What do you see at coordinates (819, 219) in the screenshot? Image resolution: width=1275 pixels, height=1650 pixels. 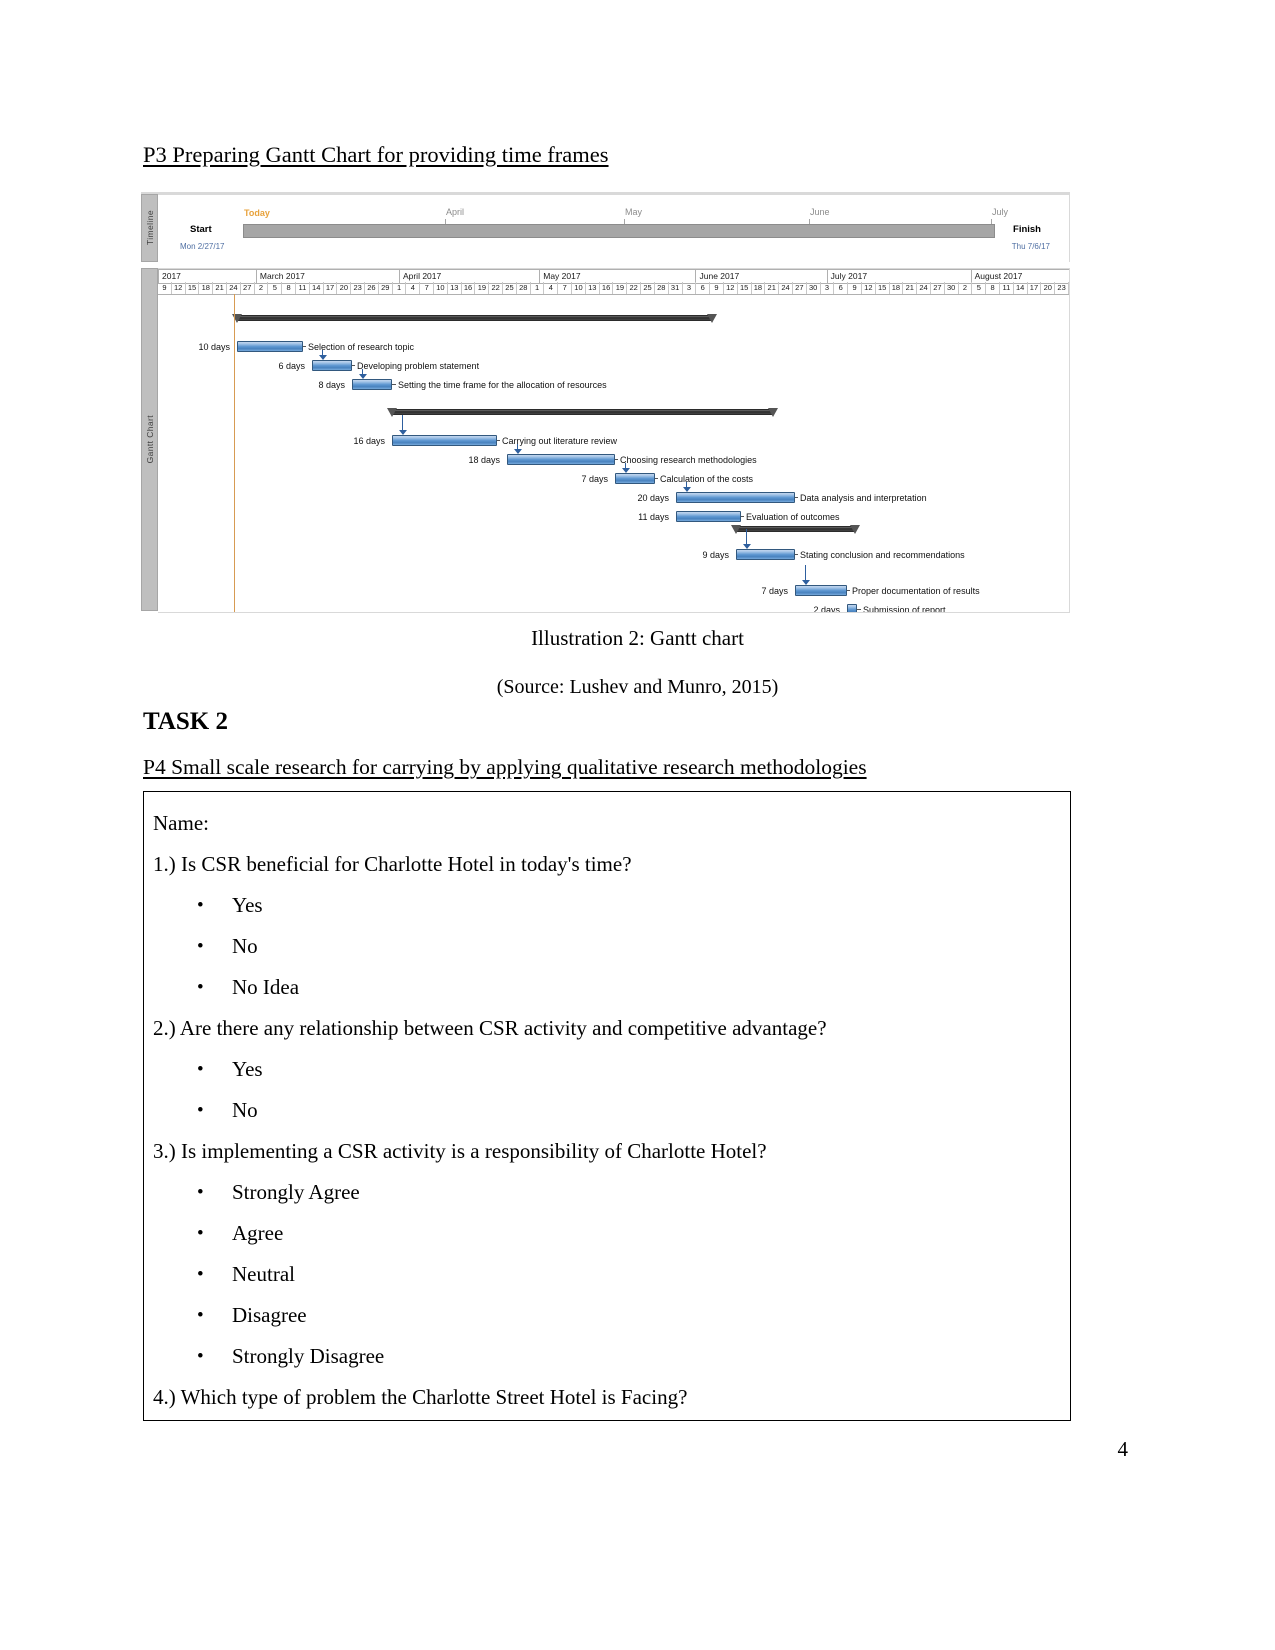 I see `timeline-month-june: June` at bounding box center [819, 219].